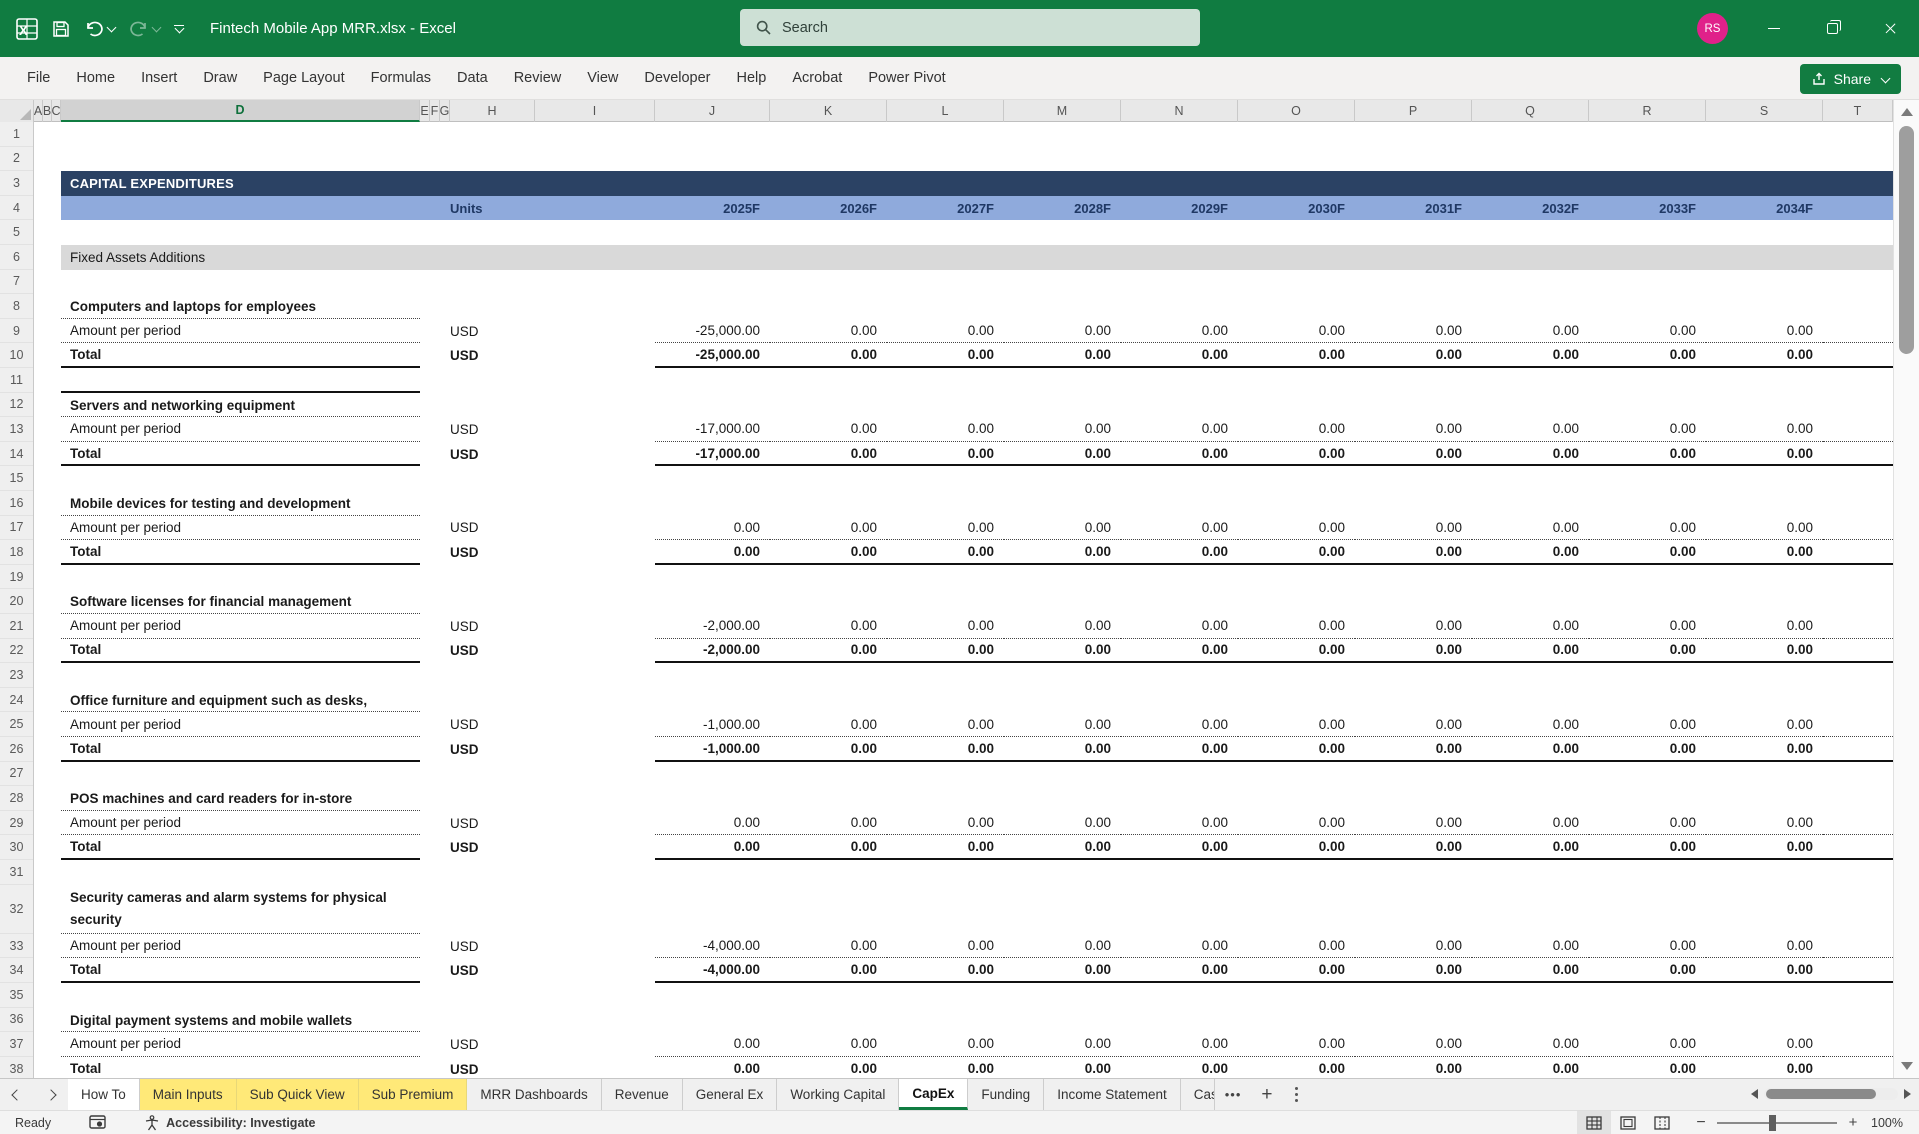 The height and width of the screenshot is (1134, 1919). Describe the element at coordinates (1764, 651) in the screenshot. I see `cell-total-value-year-10: 0.00` at that location.